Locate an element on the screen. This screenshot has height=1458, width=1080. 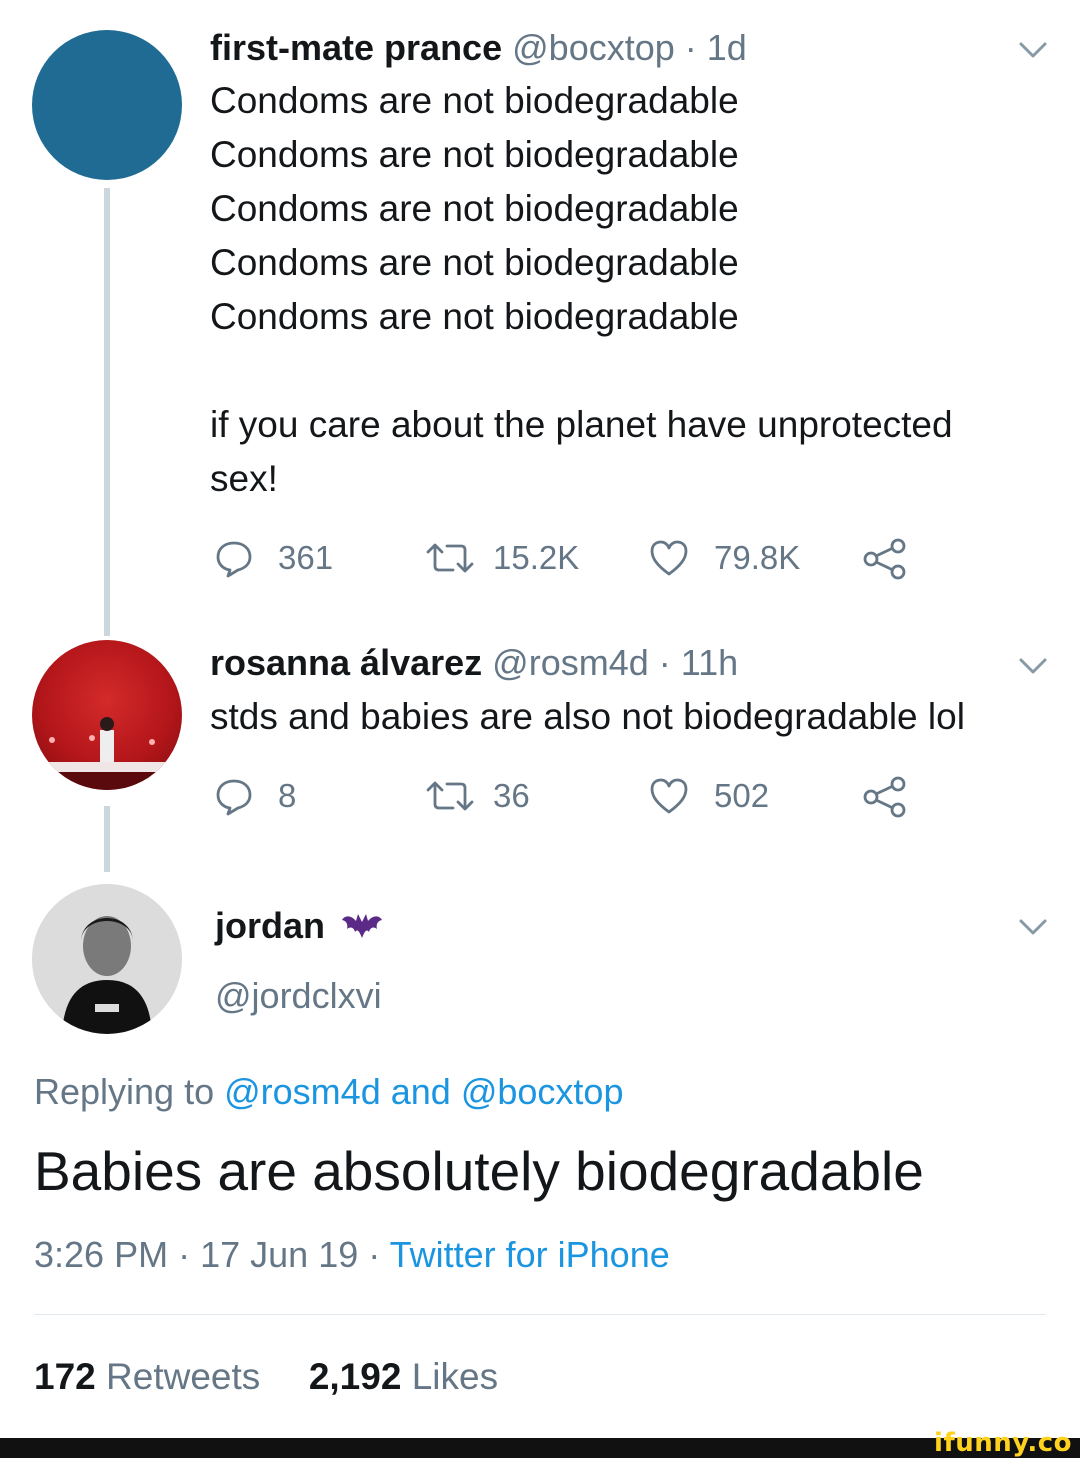
retweets-label: Retweets is located at coordinates (183, 1376).